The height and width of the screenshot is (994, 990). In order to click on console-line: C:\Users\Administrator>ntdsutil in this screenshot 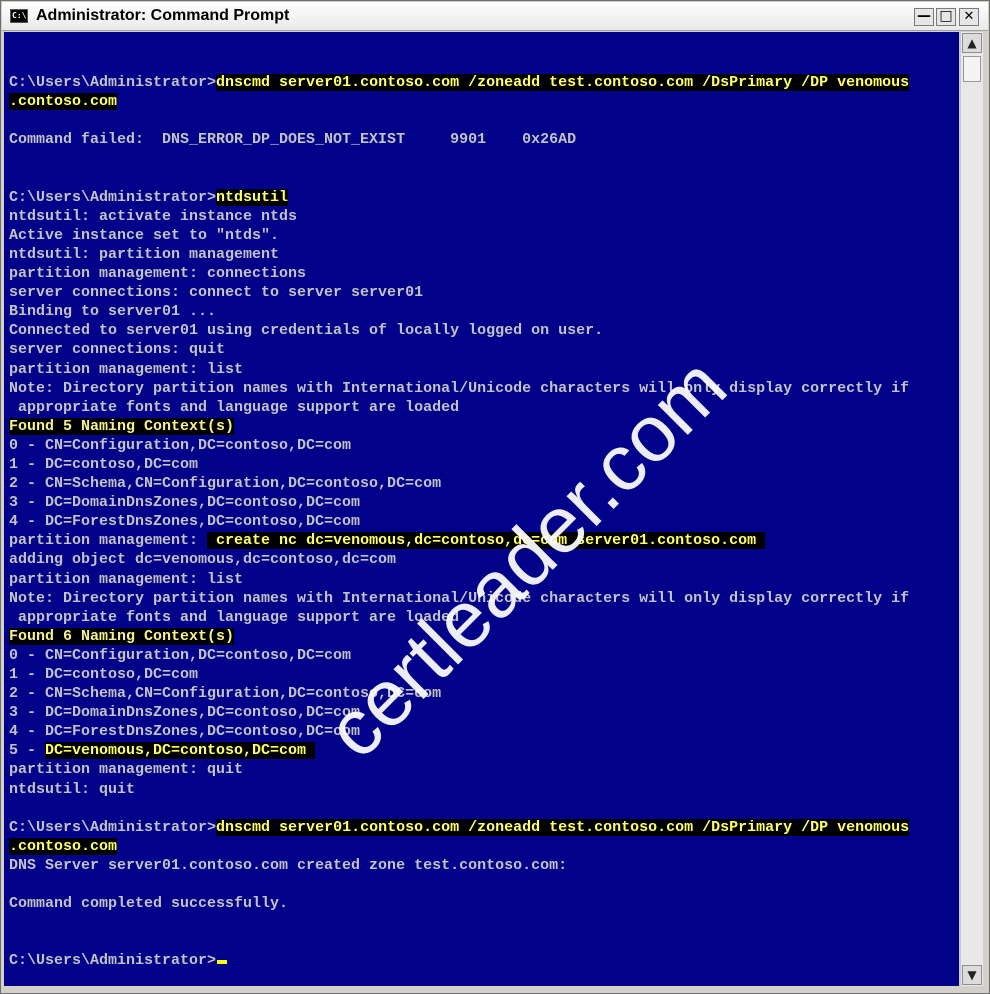, I will do `click(459, 197)`.